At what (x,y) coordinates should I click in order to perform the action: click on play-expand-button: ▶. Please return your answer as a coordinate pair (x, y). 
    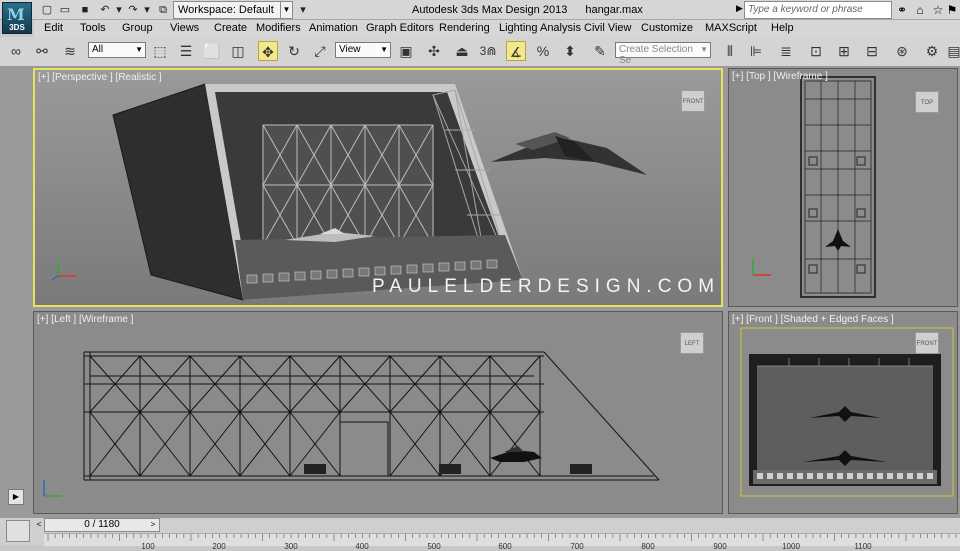
    Looking at the image, I should click on (16, 497).